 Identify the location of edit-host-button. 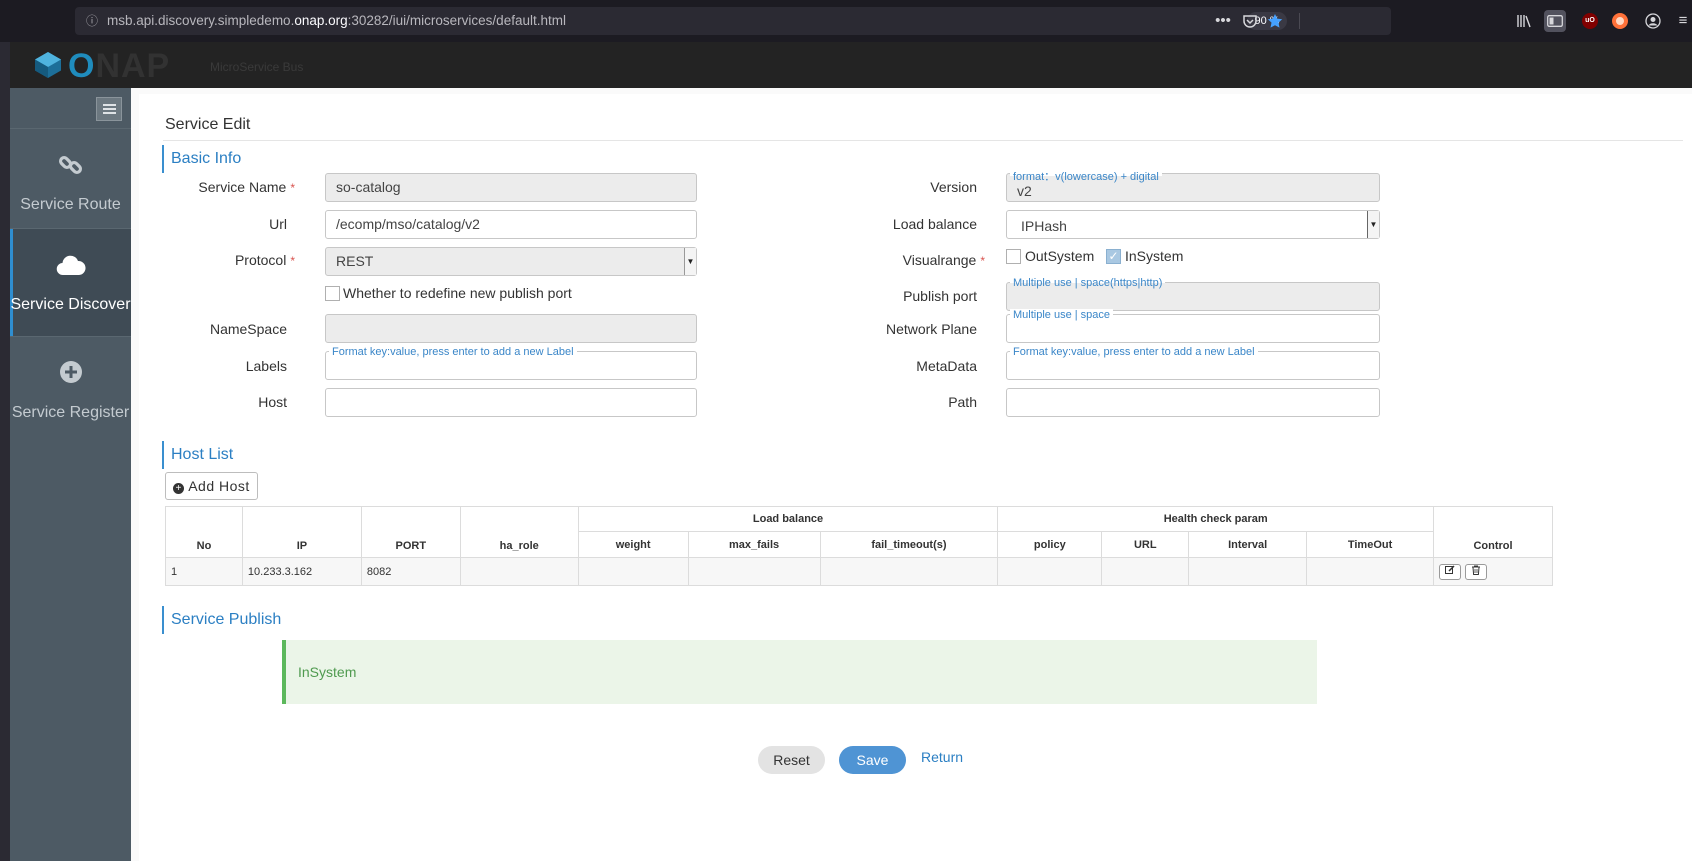
(1450, 571).